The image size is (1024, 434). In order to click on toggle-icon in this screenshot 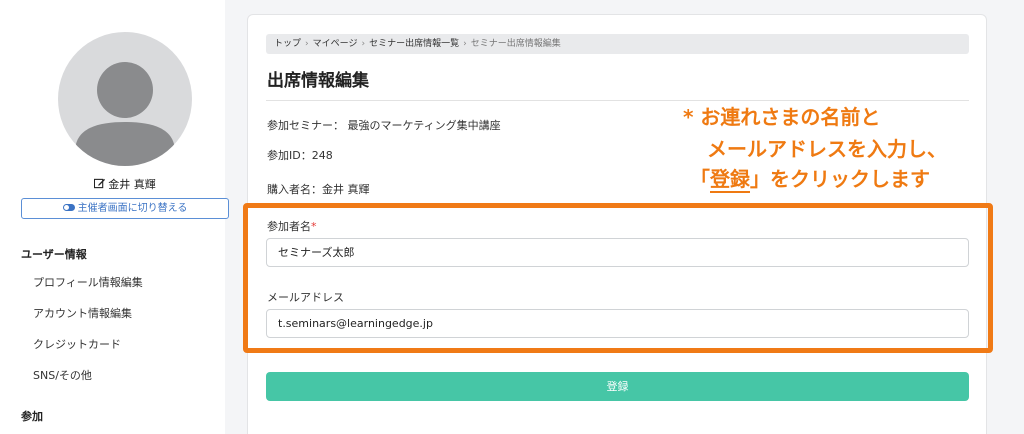, I will do `click(68, 207)`.